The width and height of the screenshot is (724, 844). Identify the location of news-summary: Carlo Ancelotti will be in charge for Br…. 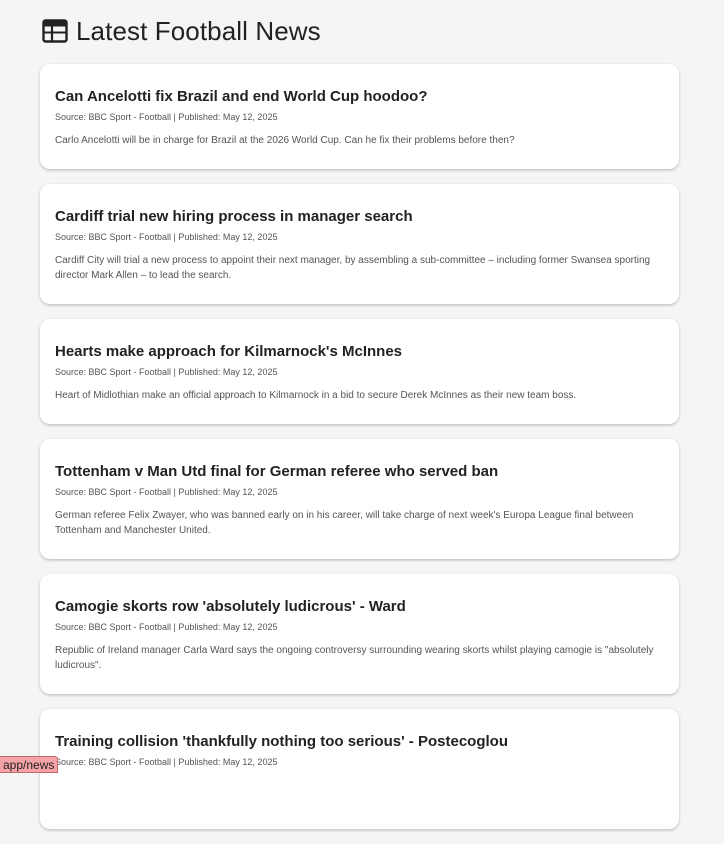
(285, 140).